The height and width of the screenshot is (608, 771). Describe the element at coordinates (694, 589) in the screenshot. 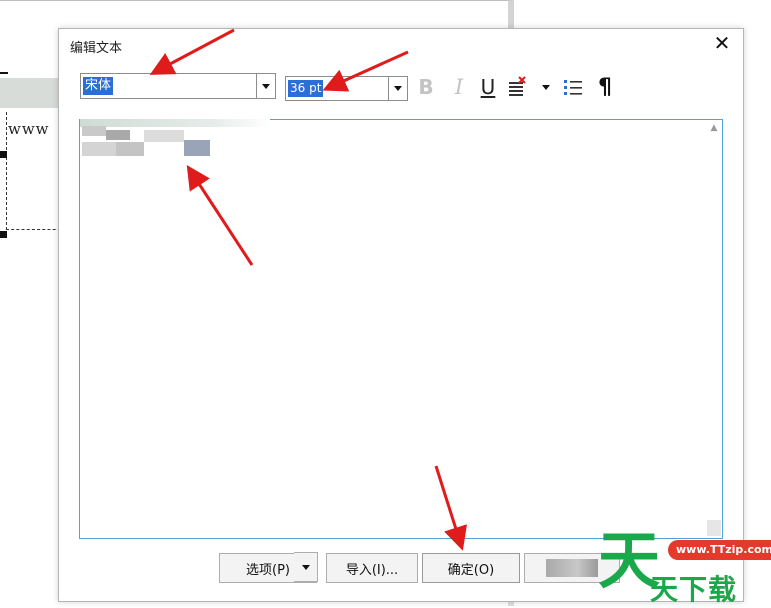

I see `watermark-text: 天下载` at that location.